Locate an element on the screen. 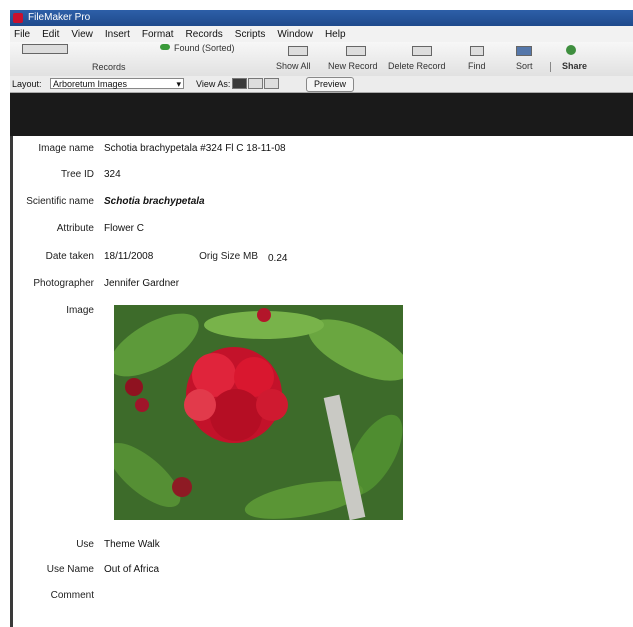 The width and height of the screenshot is (633, 627). use-name-field: Out of Africa is located at coordinates (131, 569).